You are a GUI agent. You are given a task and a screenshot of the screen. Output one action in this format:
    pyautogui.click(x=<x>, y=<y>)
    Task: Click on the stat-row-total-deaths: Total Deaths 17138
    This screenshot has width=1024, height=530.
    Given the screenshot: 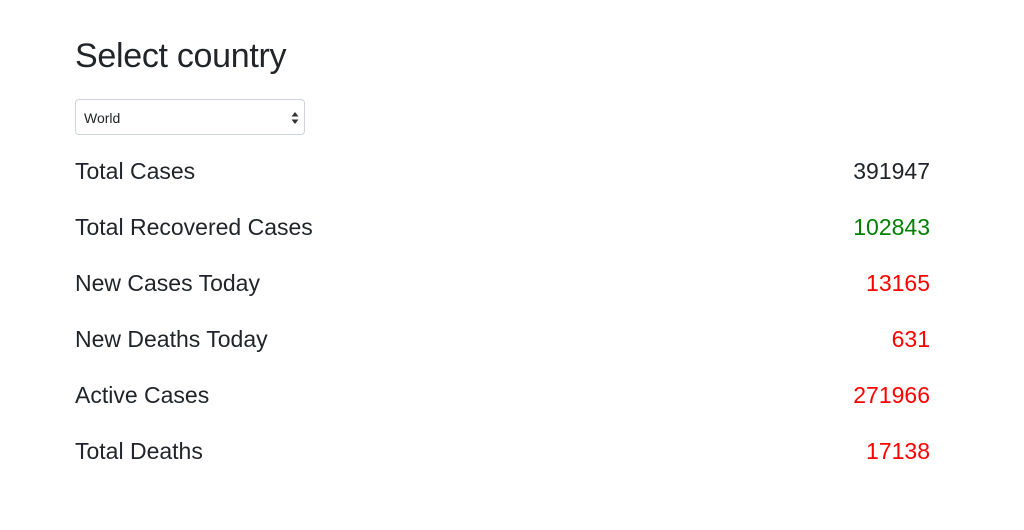 What is the action you would take?
    pyautogui.click(x=502, y=458)
    